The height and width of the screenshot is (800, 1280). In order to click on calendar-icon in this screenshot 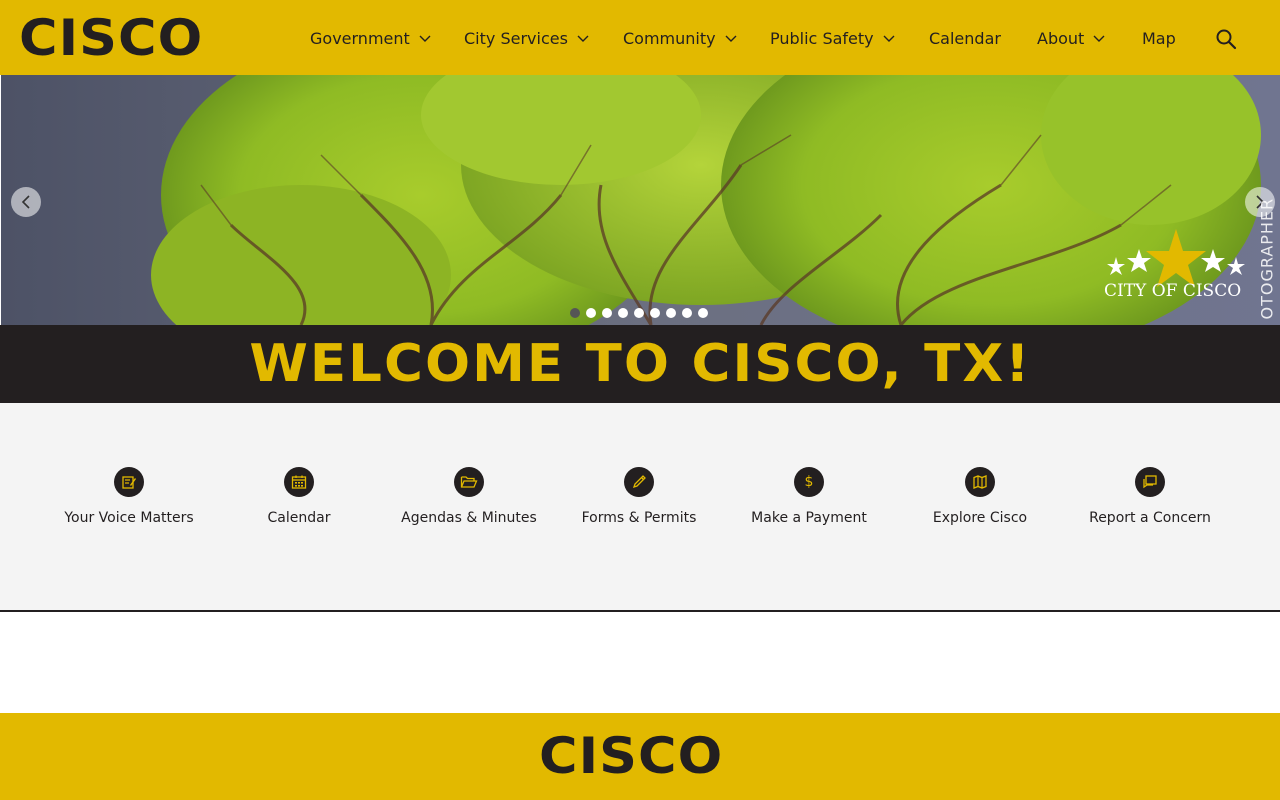, I will do `click(299, 482)`.